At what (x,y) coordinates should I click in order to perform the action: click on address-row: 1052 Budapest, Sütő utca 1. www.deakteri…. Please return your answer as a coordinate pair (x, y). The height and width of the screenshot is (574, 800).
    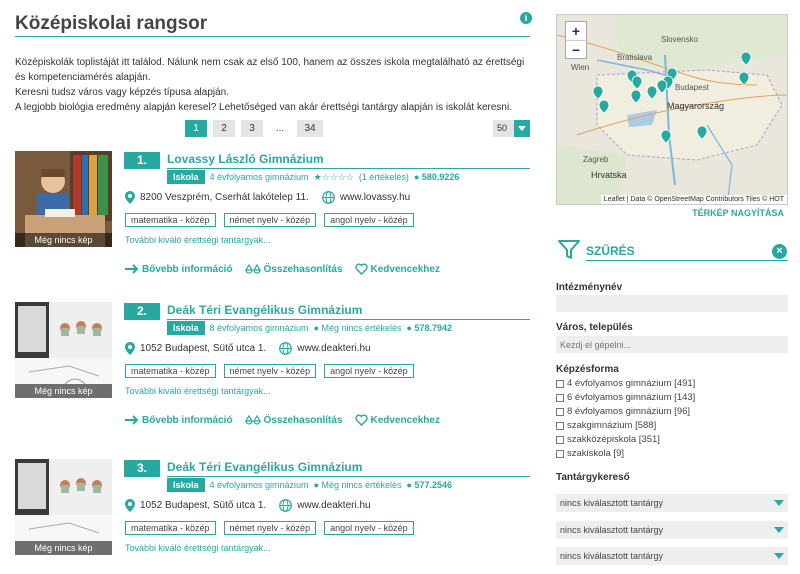
    Looking at the image, I should click on (248, 505).